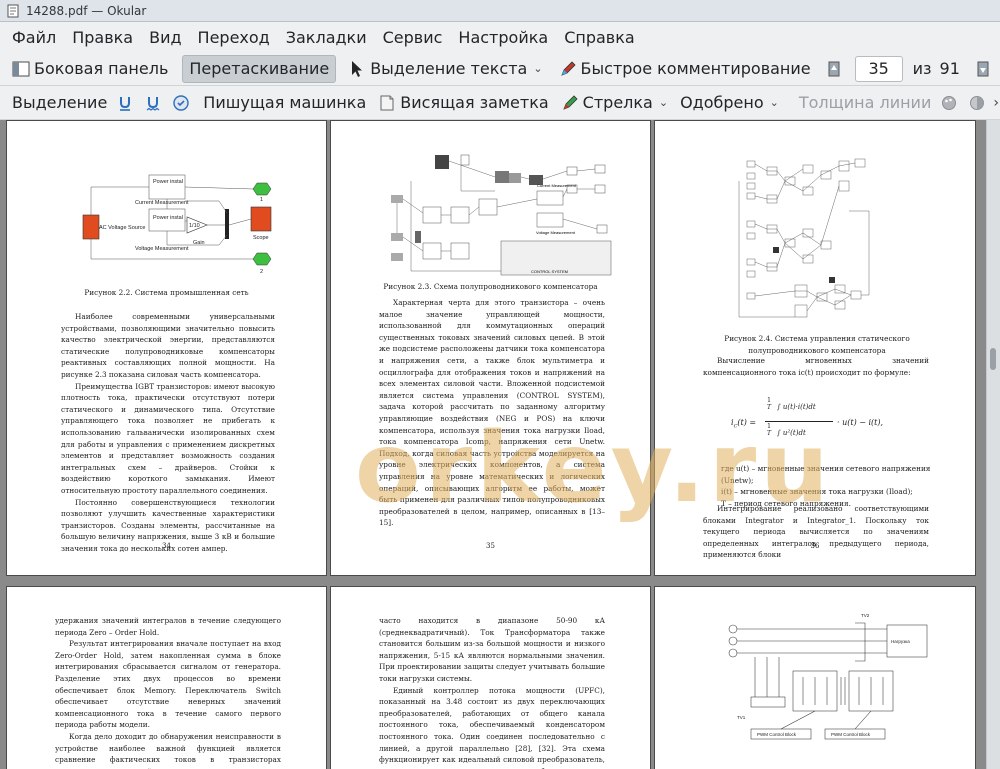 Image resolution: width=1000 pixels, height=769 pixels. Describe the element at coordinates (804, 238) in the screenshot. I see `control-system-diagram` at that location.